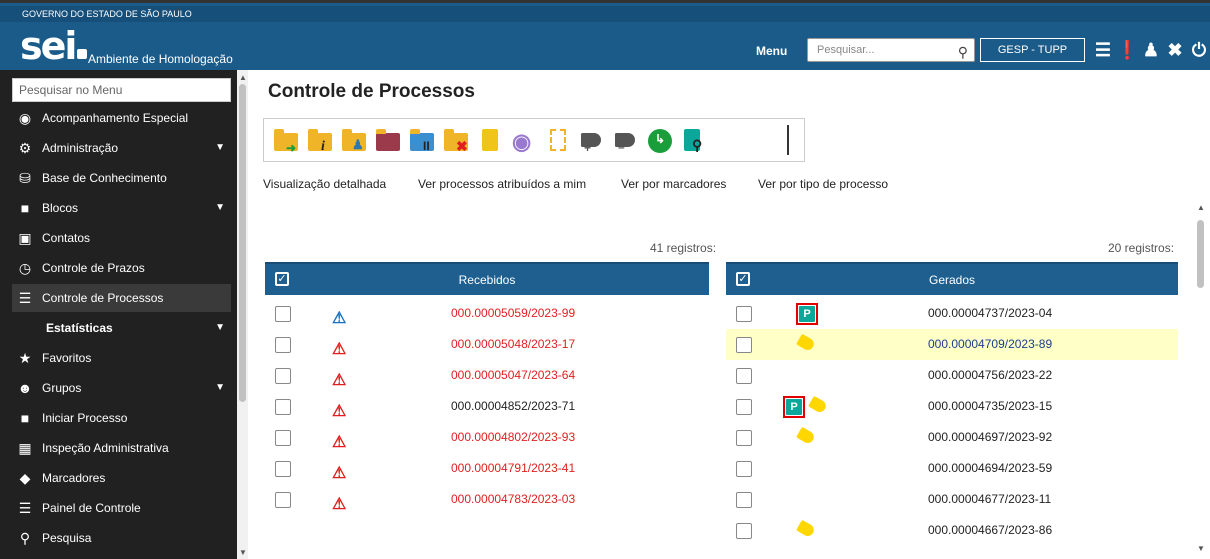 This screenshot has height=559, width=1210. Describe the element at coordinates (513, 344) in the screenshot. I see `process-number-link: 000.00005048/2023-17` at that location.